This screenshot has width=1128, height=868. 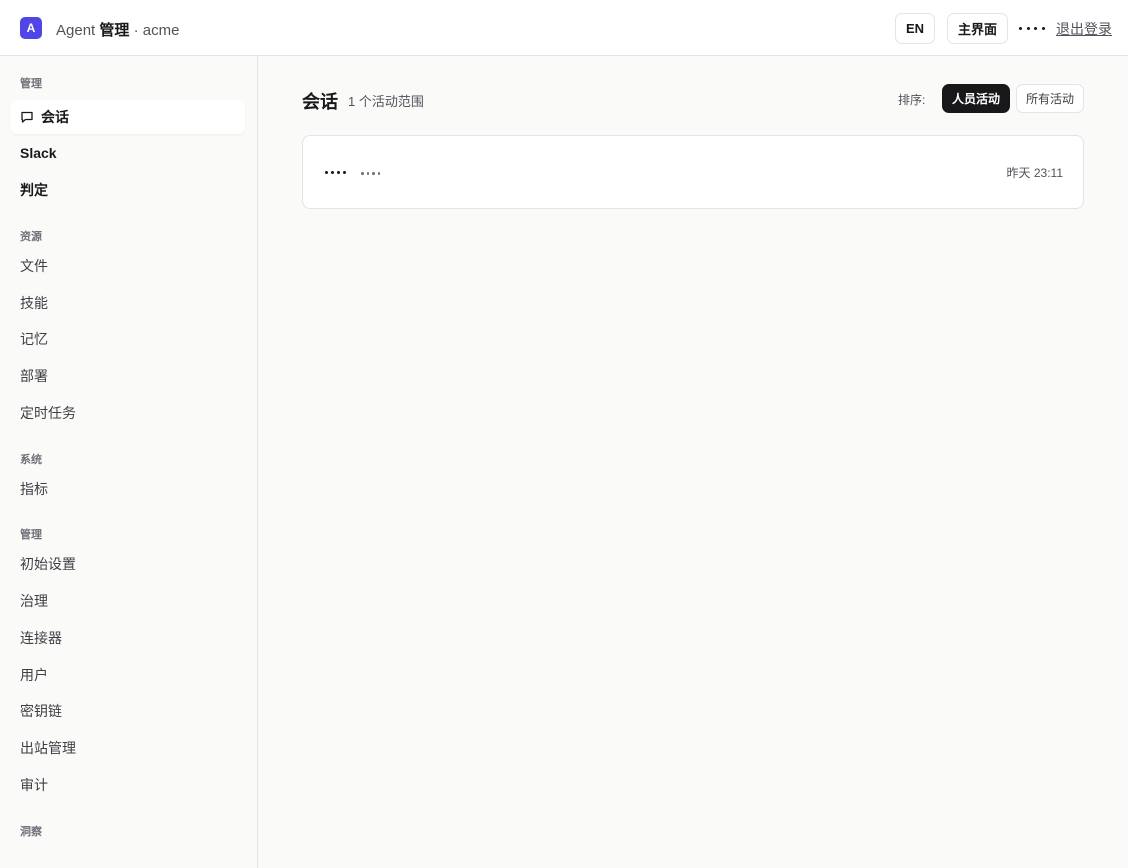 I want to click on sidebar-item-label: 指标, so click(x=34, y=489).